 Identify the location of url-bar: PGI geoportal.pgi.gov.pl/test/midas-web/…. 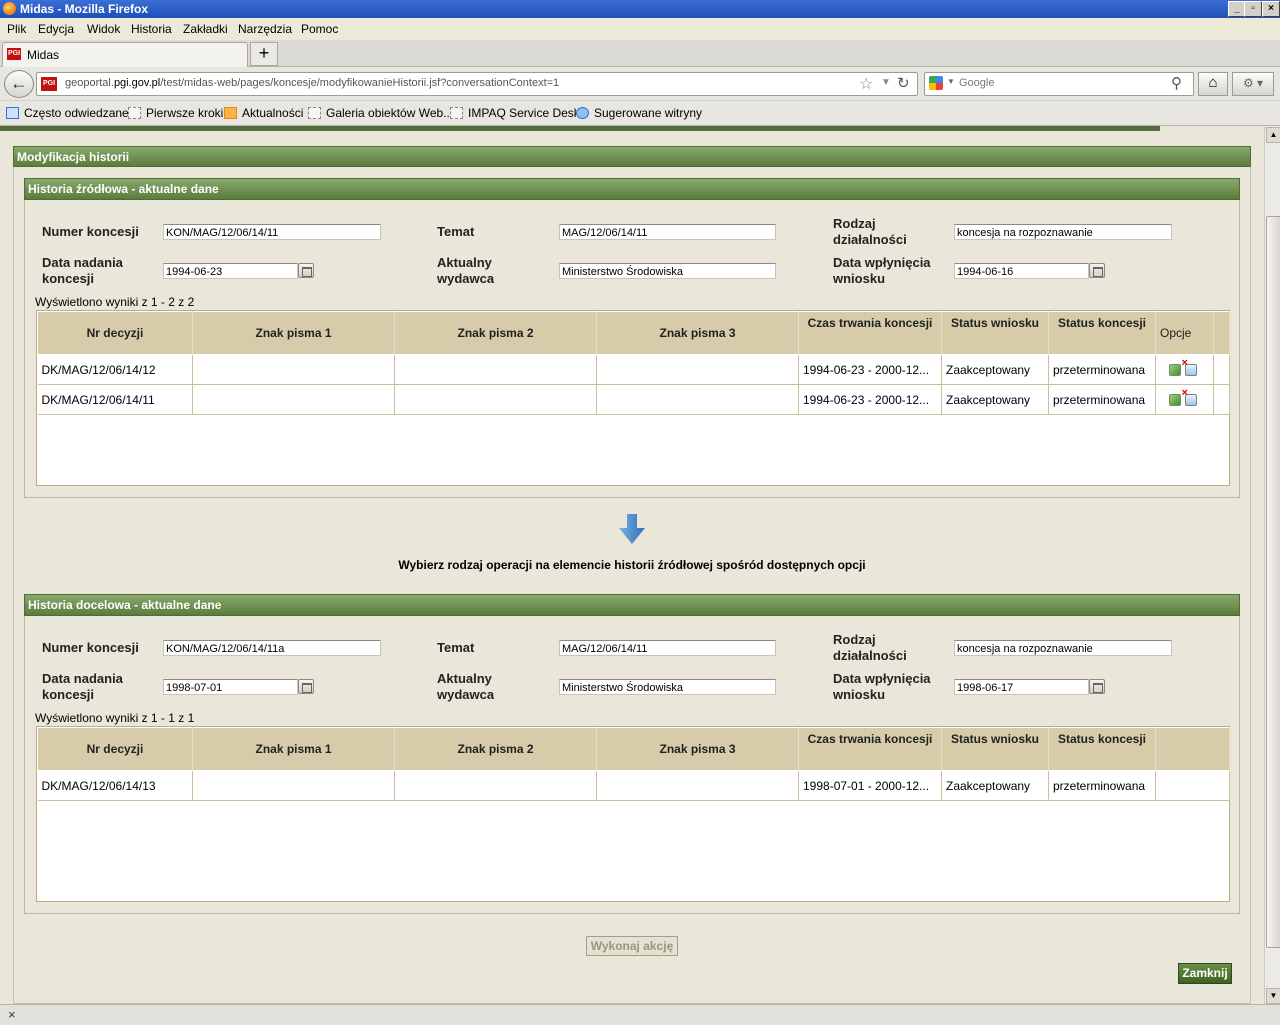
(477, 84).